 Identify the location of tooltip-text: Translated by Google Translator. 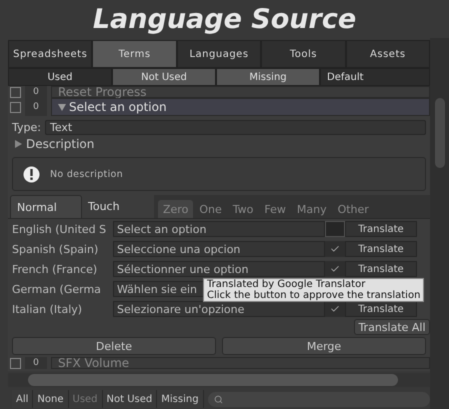
(286, 284).